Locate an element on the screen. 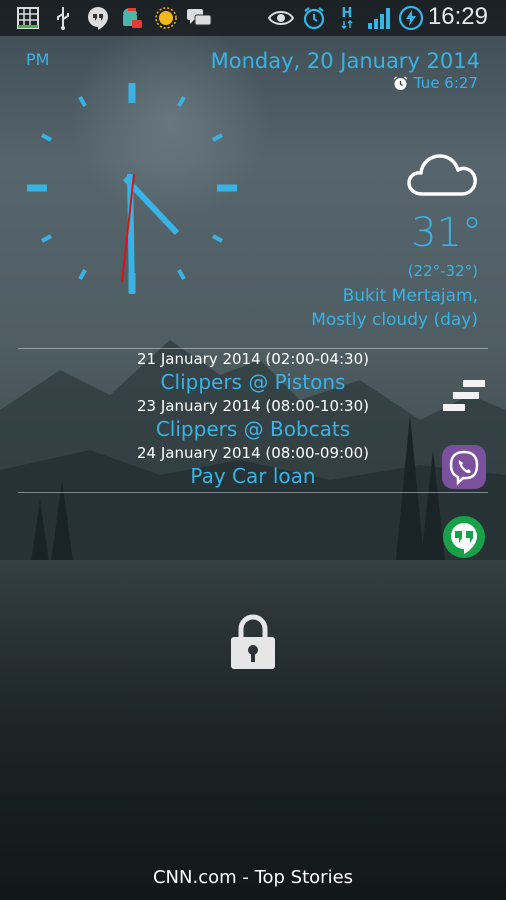 This screenshot has height=900, width=506. padlock-icon is located at coordinates (253, 642).